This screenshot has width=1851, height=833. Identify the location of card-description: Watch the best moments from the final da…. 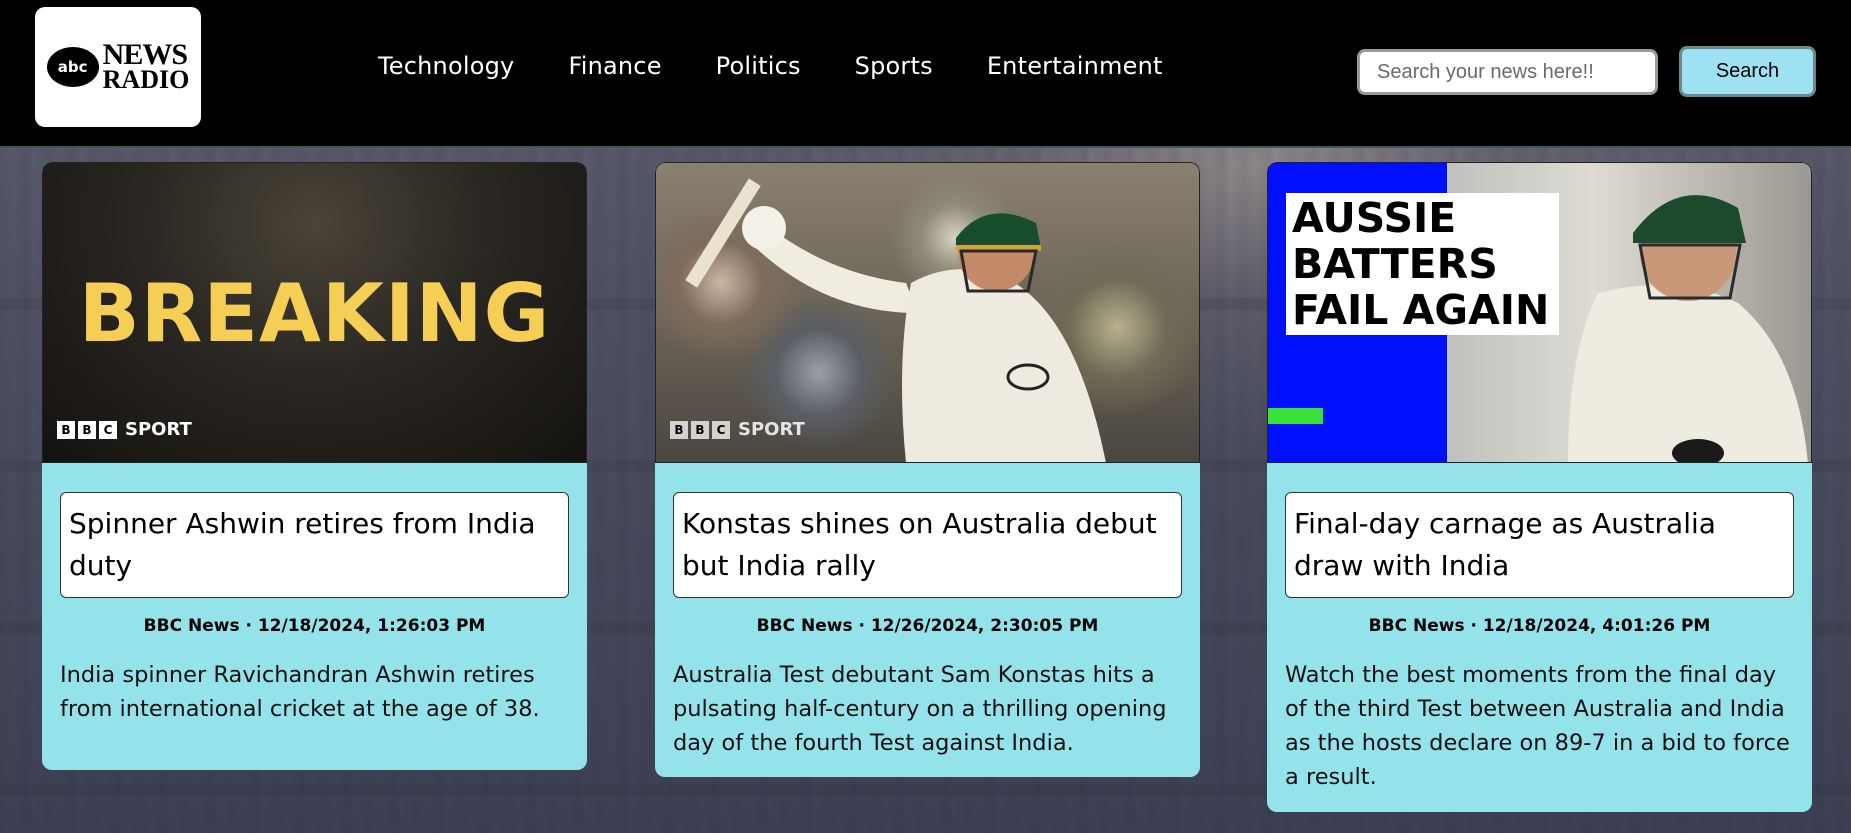
(1537, 726).